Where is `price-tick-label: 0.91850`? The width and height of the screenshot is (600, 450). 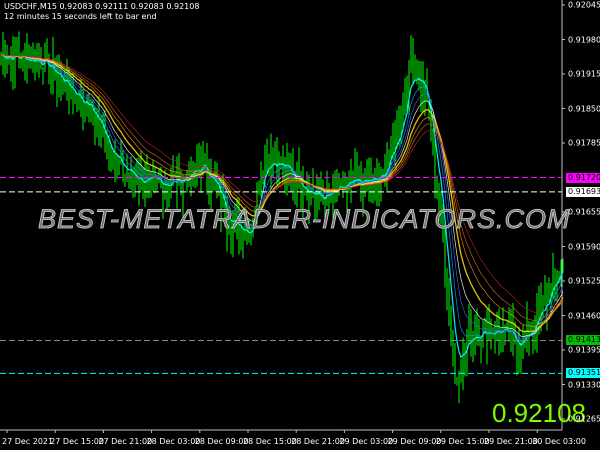
price-tick-label: 0.91850 is located at coordinates (584, 108).